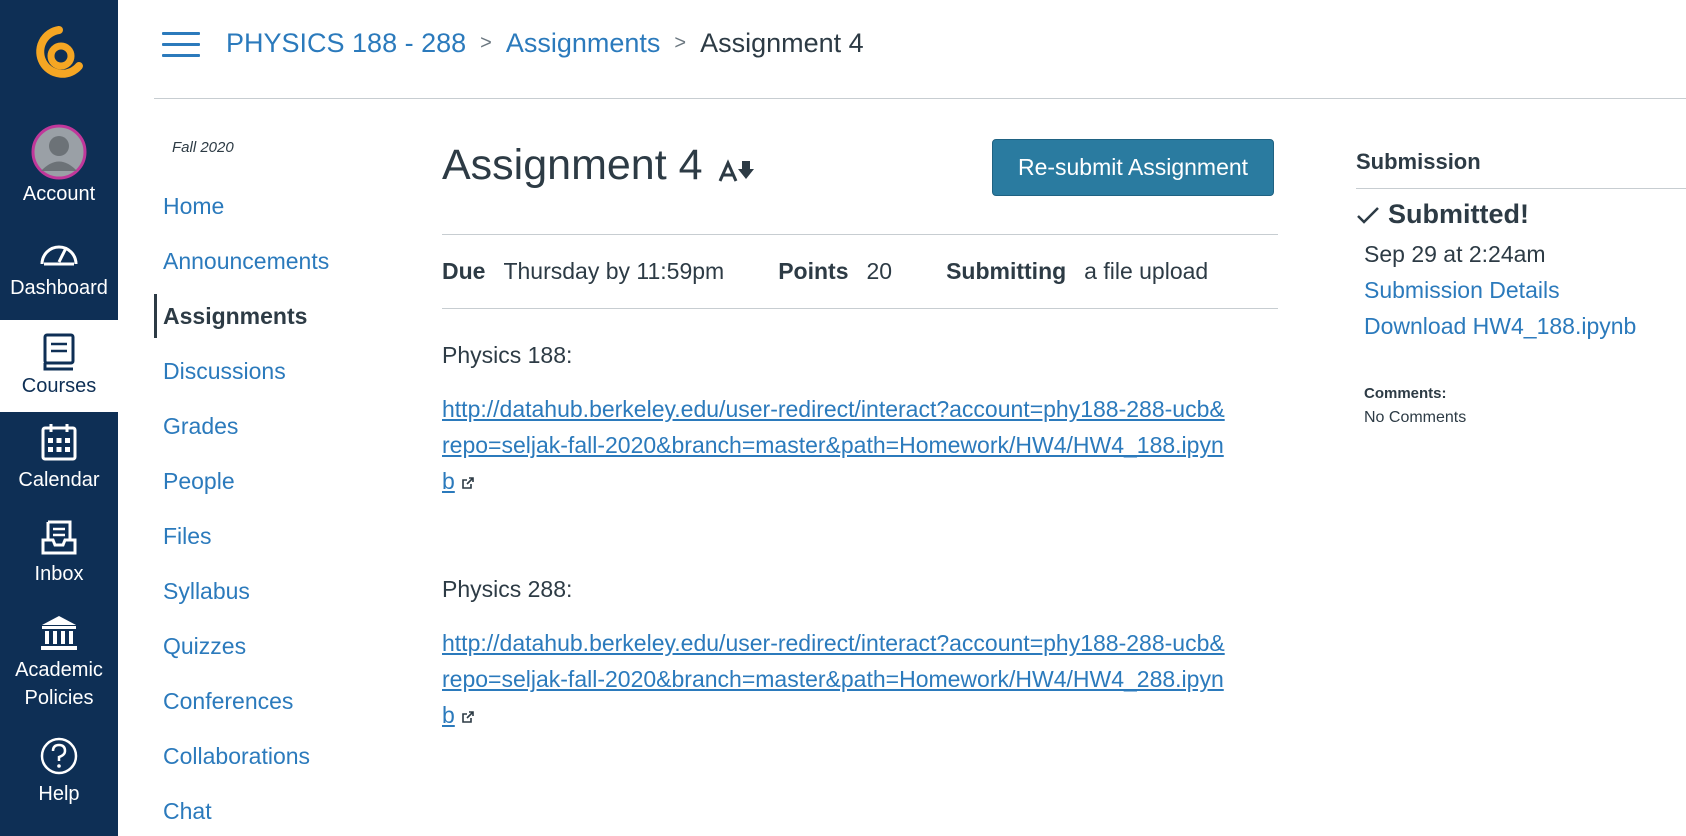  What do you see at coordinates (59, 794) in the screenshot?
I see `global-nav-label: Help` at bounding box center [59, 794].